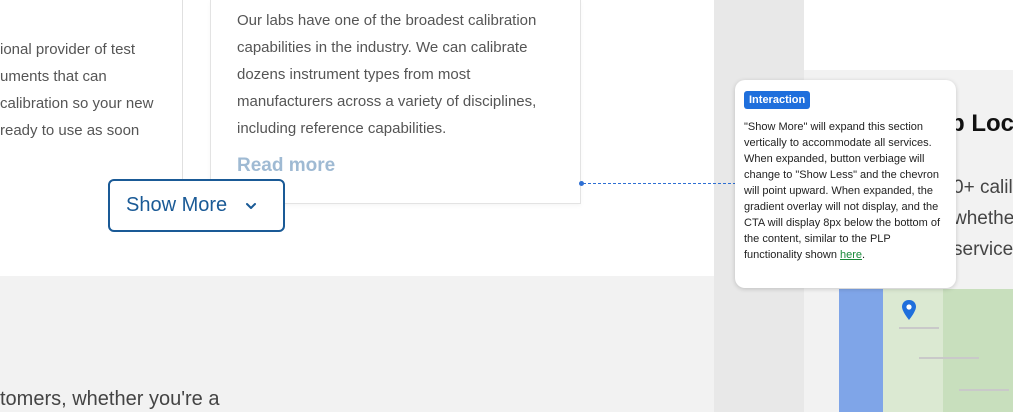  Describe the element at coordinates (777, 100) in the screenshot. I see `interaction-badge: Interaction` at that location.